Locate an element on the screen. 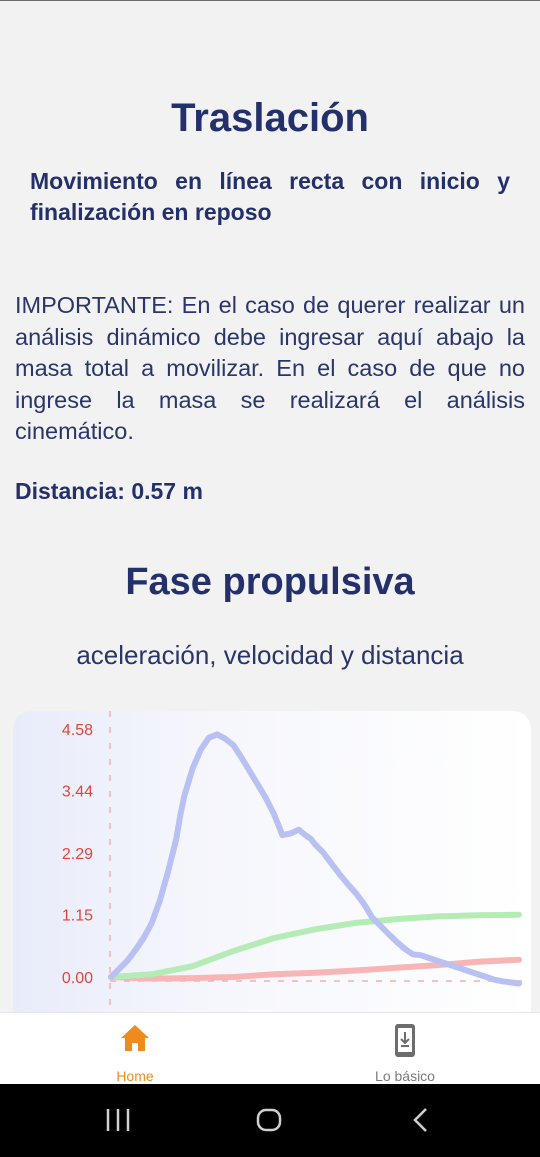 The image size is (540, 1157). phone-download-icon is located at coordinates (405, 1040).